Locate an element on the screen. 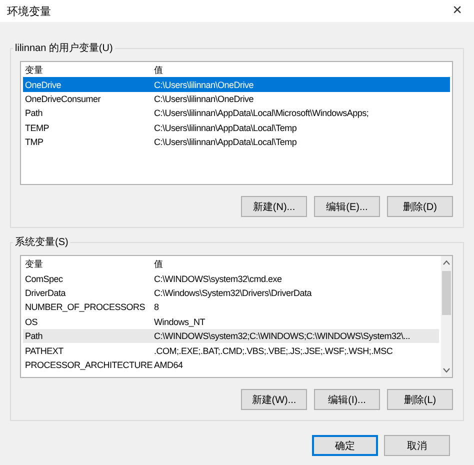 This screenshot has height=465, width=474. variable-value: C:\Windows\System32\Drivers\DriverData is located at coordinates (232, 293).